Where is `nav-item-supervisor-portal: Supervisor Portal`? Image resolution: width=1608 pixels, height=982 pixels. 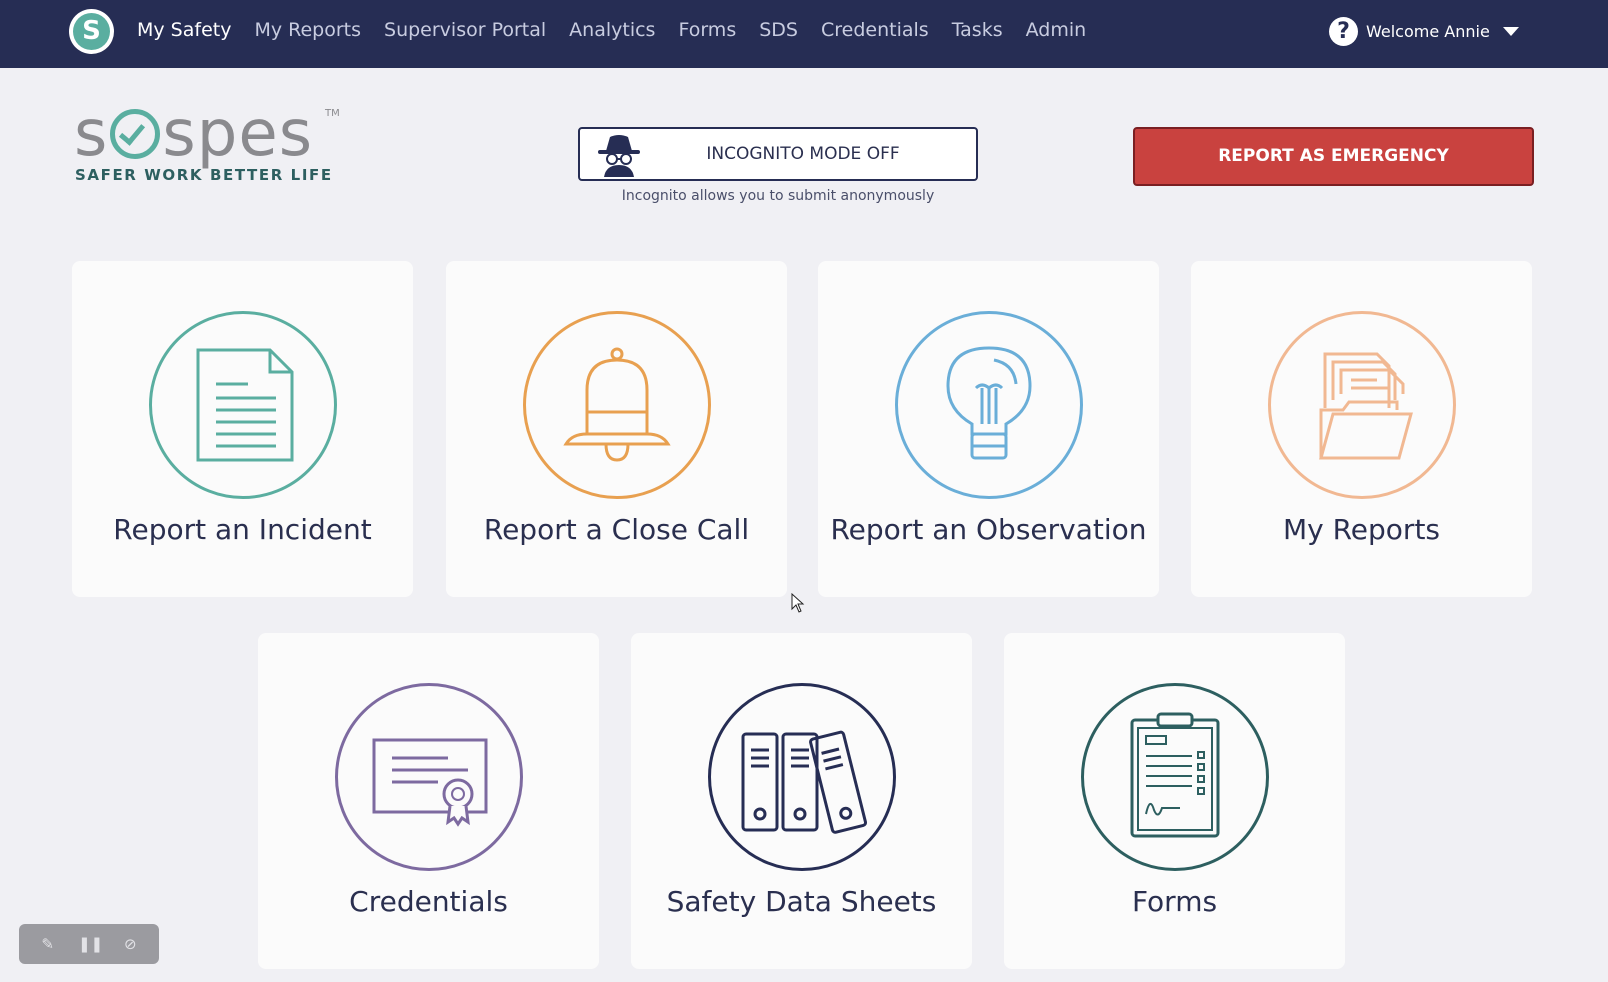 nav-item-supervisor-portal: Supervisor Portal is located at coordinates (465, 30).